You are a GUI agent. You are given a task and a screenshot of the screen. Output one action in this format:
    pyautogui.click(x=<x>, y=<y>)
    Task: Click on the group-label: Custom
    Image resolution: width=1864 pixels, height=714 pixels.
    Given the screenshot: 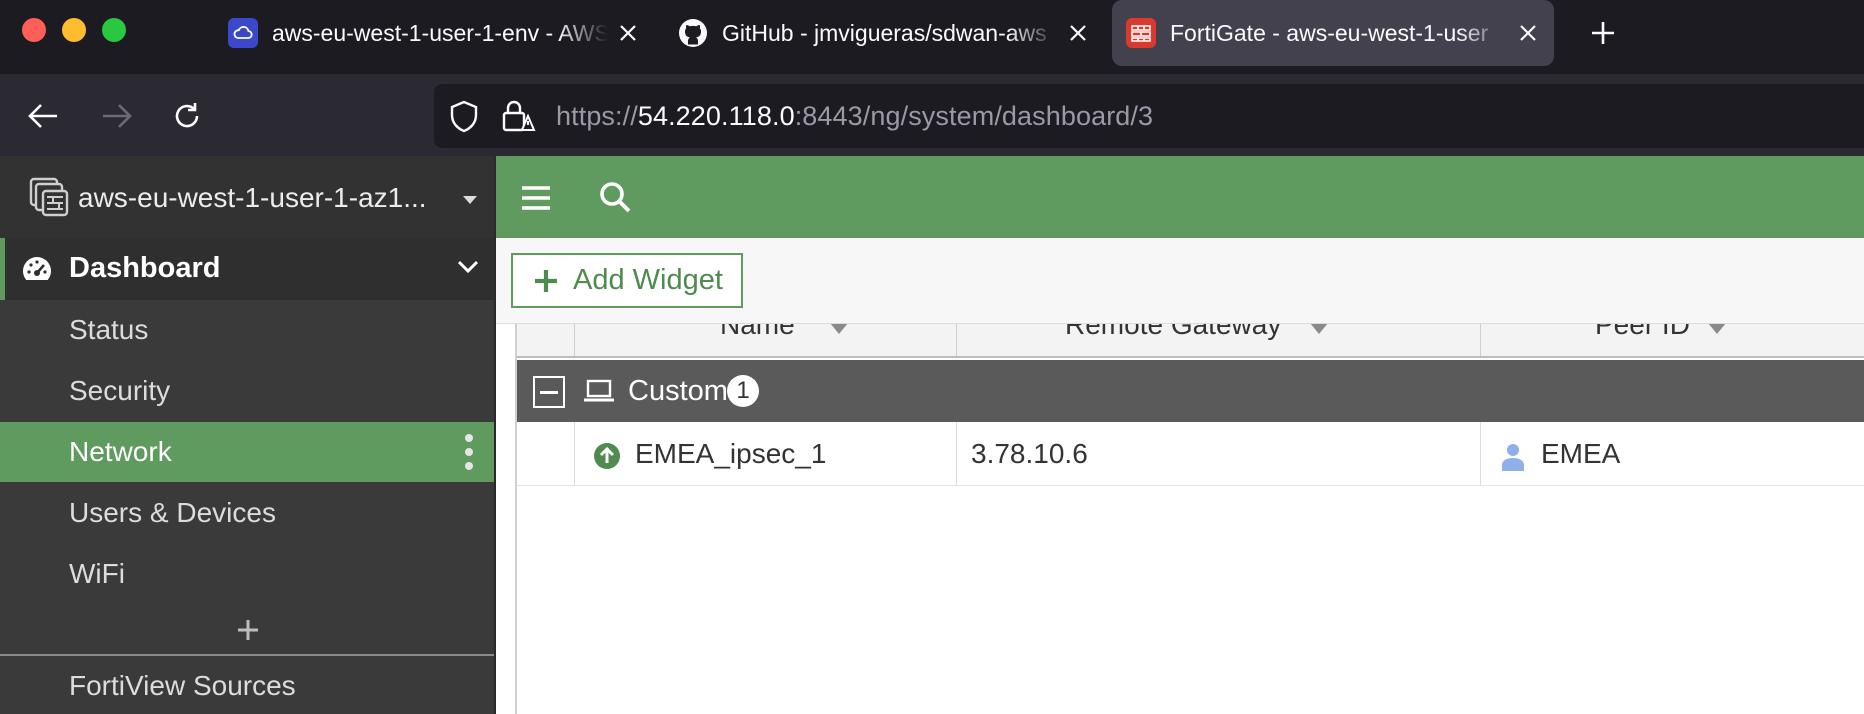 What is the action you would take?
    pyautogui.click(x=678, y=391)
    